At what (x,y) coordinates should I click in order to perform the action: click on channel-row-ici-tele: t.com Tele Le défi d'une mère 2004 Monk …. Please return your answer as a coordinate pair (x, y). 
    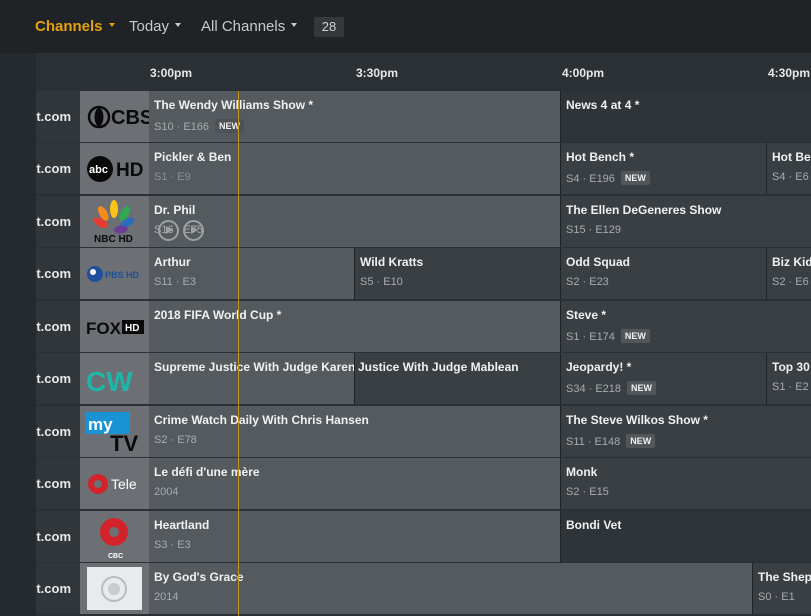
    Looking at the image, I should click on (423, 484).